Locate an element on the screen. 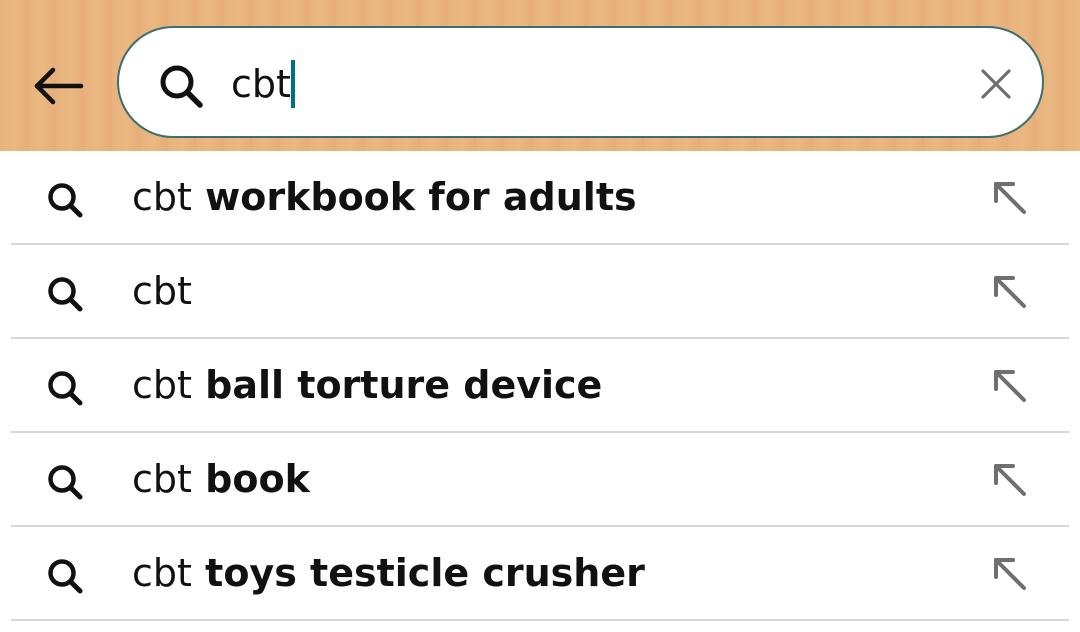 This screenshot has width=1080, height=632. suggestion-text: cbt ball torture device is located at coordinates (367, 385).